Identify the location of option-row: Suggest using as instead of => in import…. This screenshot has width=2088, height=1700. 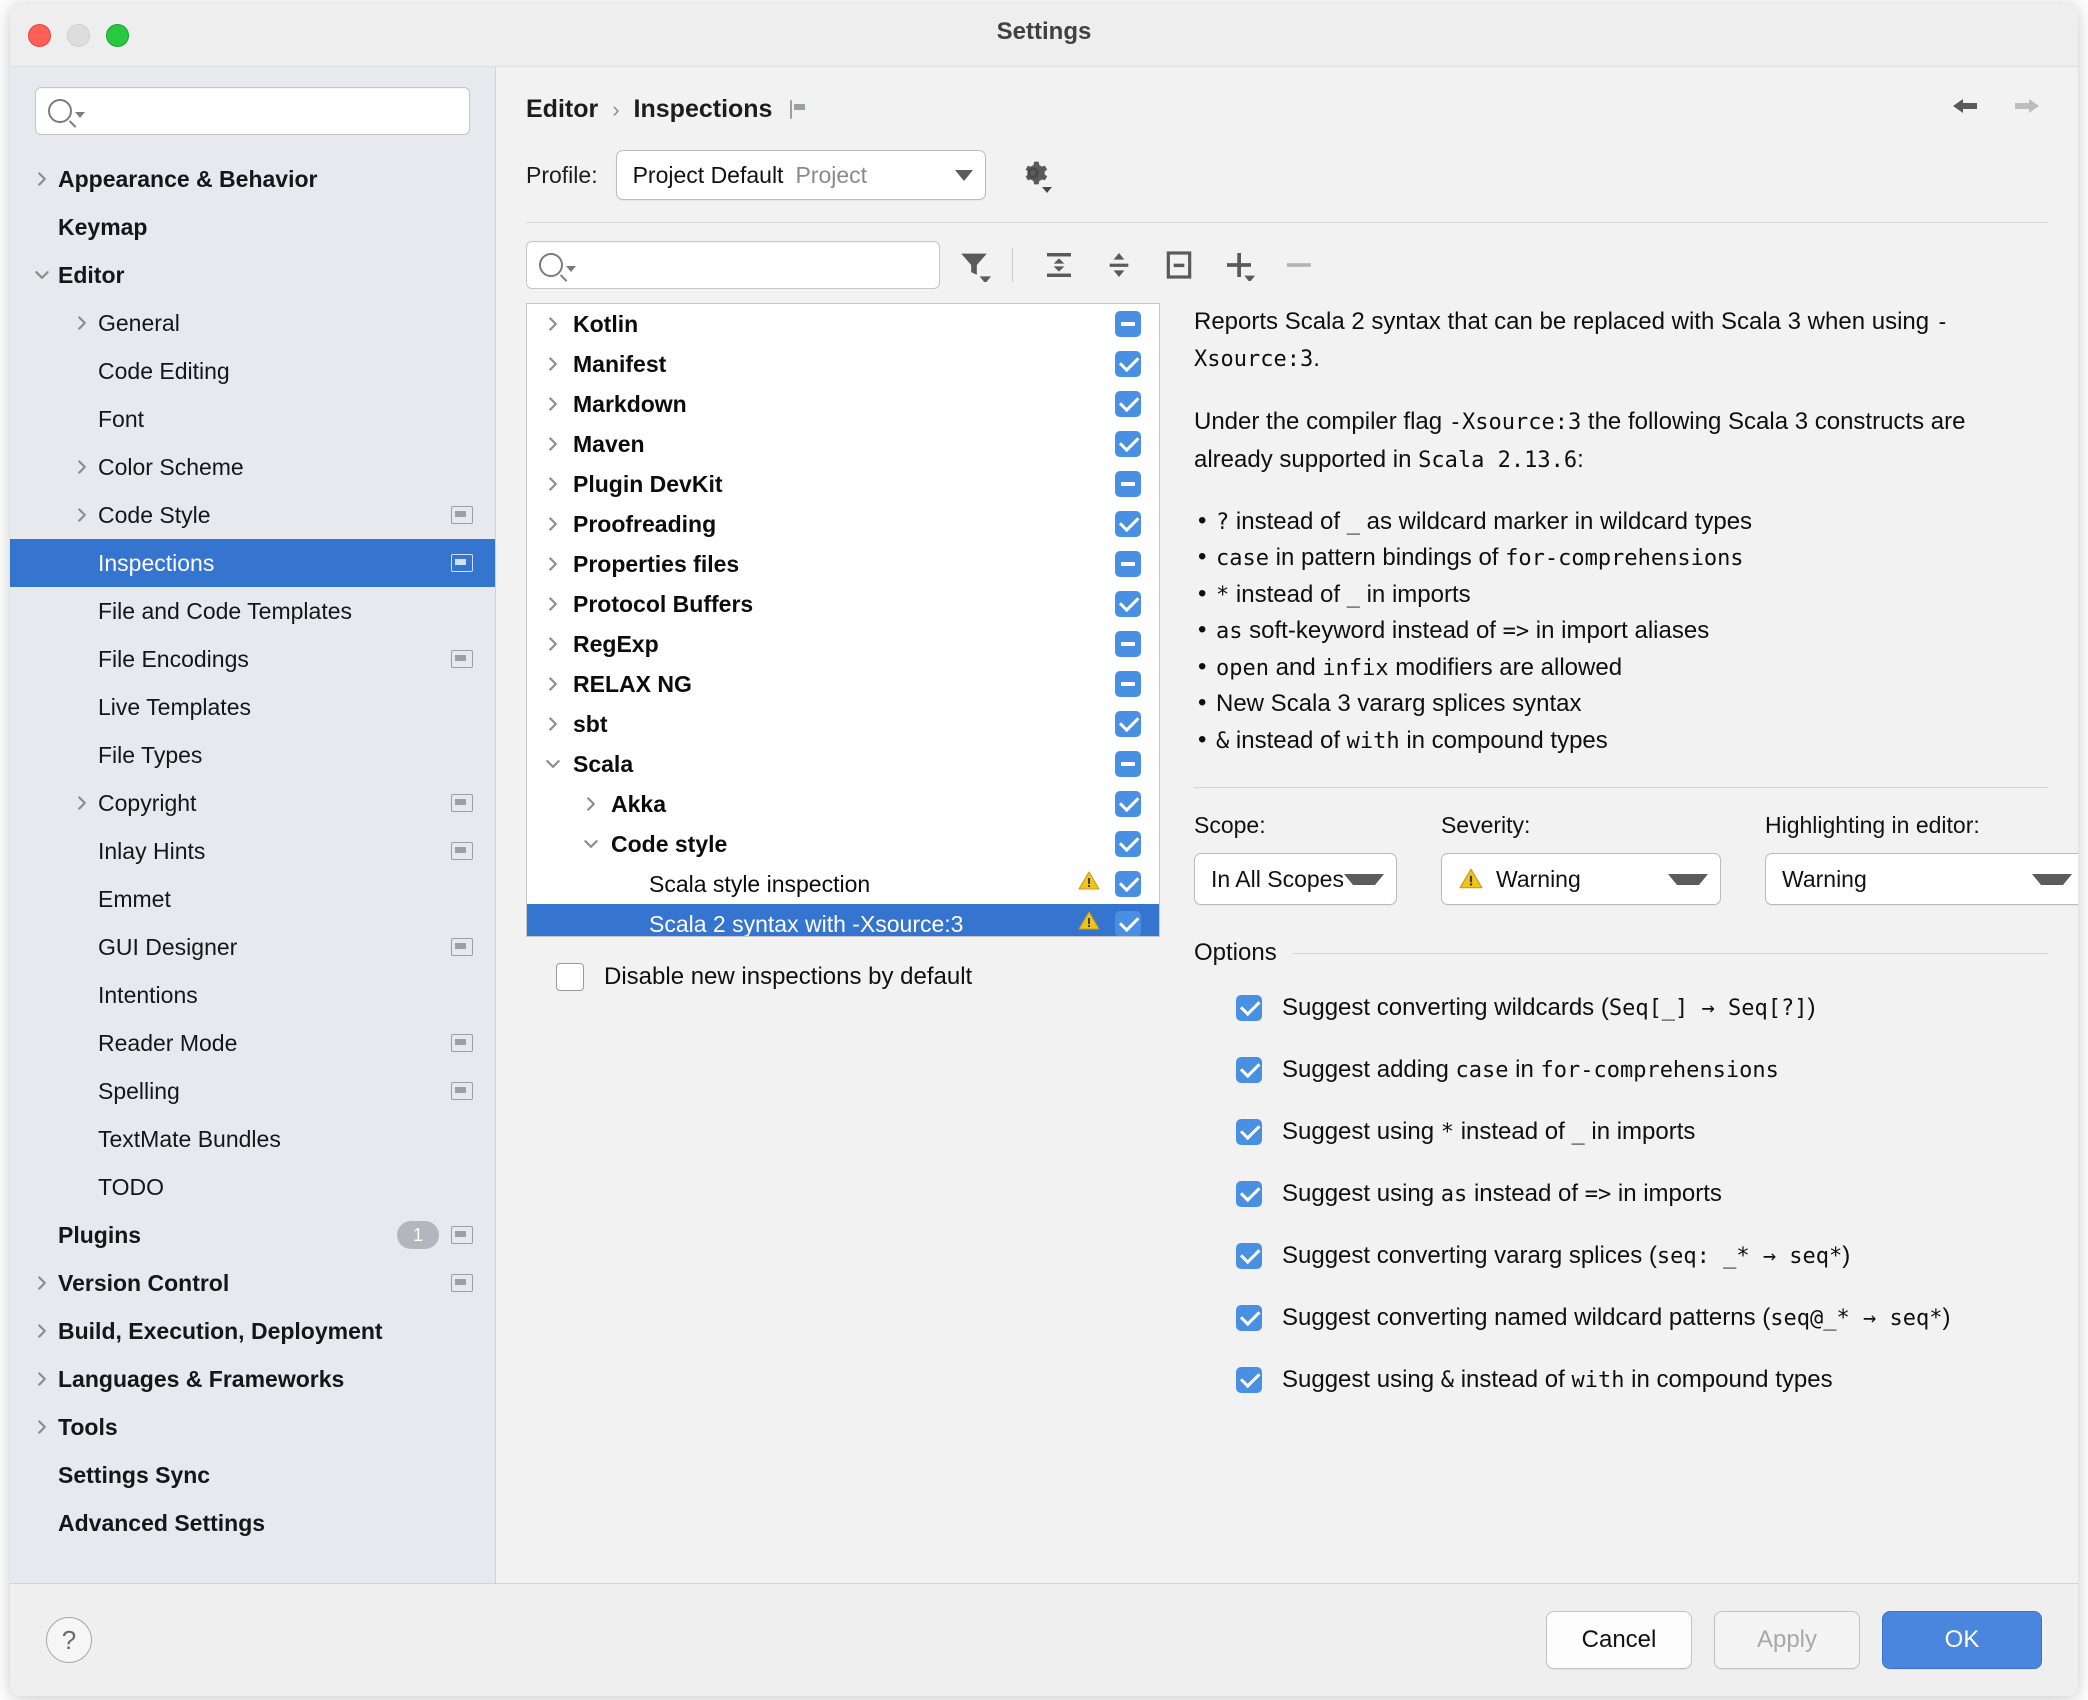
(1621, 1194).